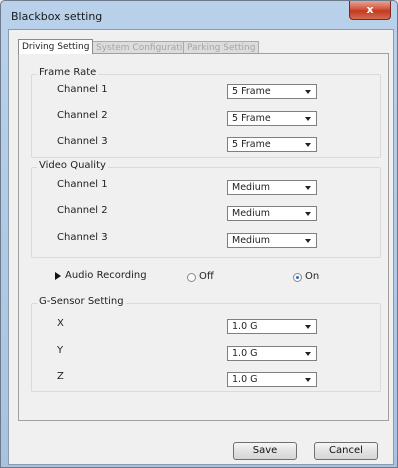  Describe the element at coordinates (56, 46) in the screenshot. I see `tab-driving-setting: Driving Setting` at that location.